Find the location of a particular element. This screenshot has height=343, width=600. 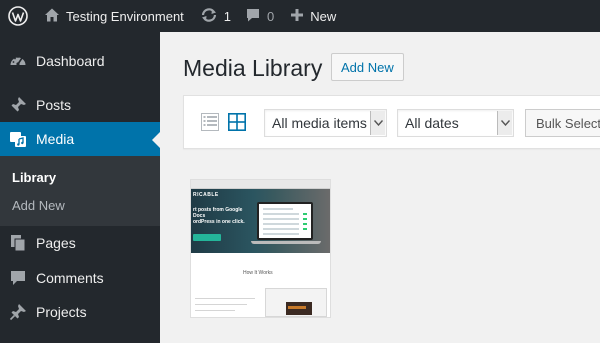

plus-icon is located at coordinates (297, 16).